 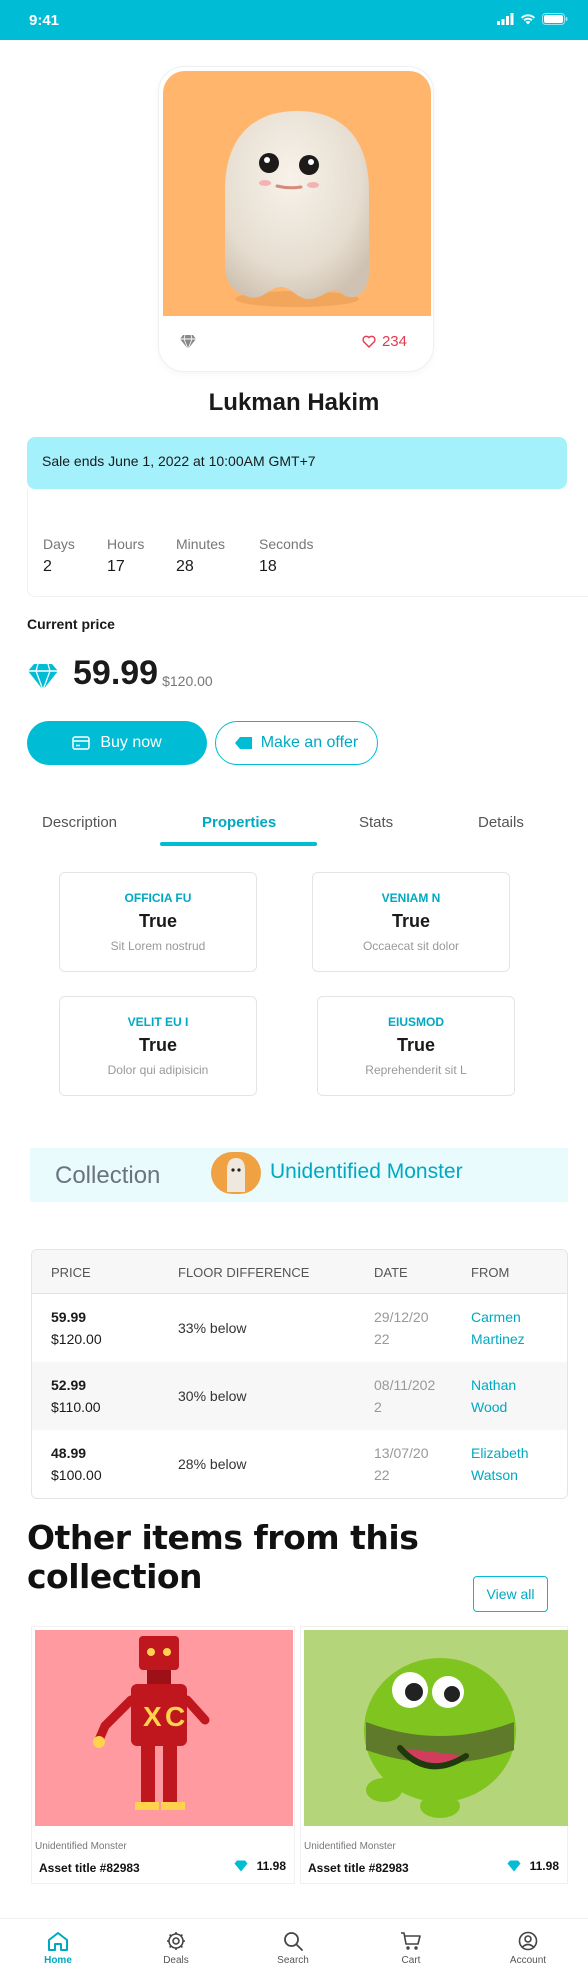 What do you see at coordinates (81, 743) in the screenshot?
I see `card-icon` at bounding box center [81, 743].